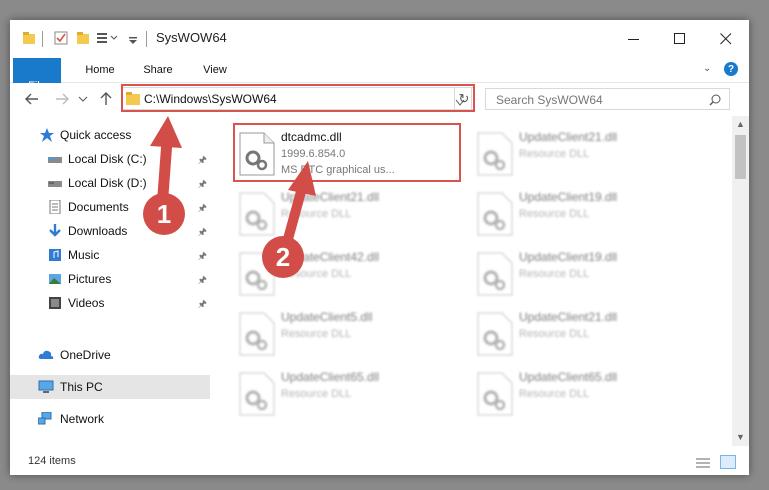  Describe the element at coordinates (302, 178) in the screenshot. I see `arrow-2-head` at that location.